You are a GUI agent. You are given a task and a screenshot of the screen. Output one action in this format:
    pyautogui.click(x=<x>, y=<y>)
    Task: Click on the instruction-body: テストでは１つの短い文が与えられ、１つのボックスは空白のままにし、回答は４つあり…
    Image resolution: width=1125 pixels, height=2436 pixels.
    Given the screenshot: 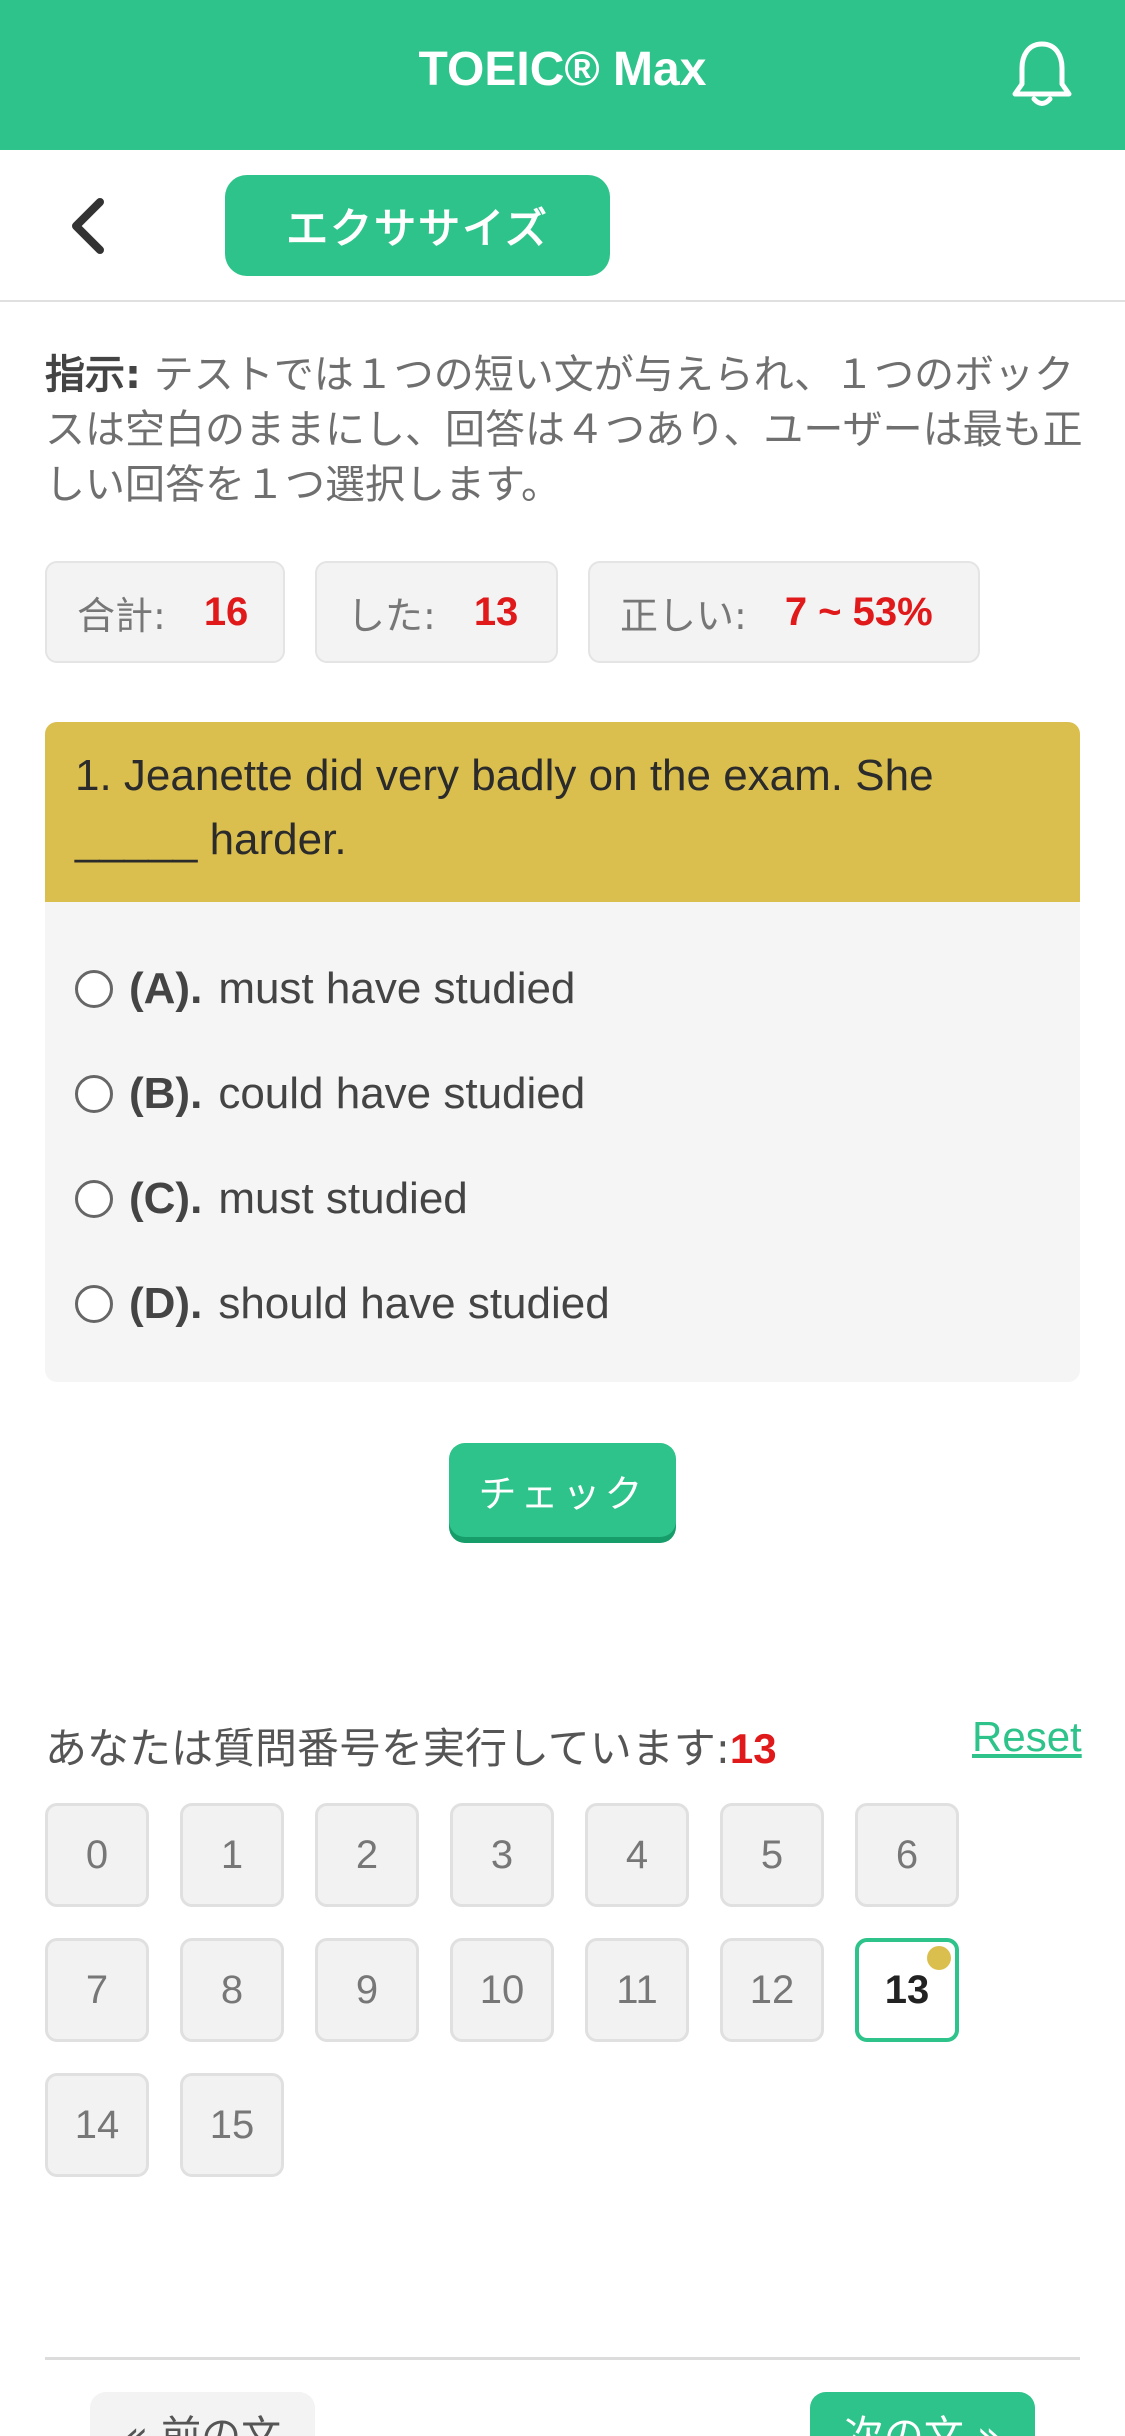 What is the action you would take?
    pyautogui.click(x=564, y=430)
    